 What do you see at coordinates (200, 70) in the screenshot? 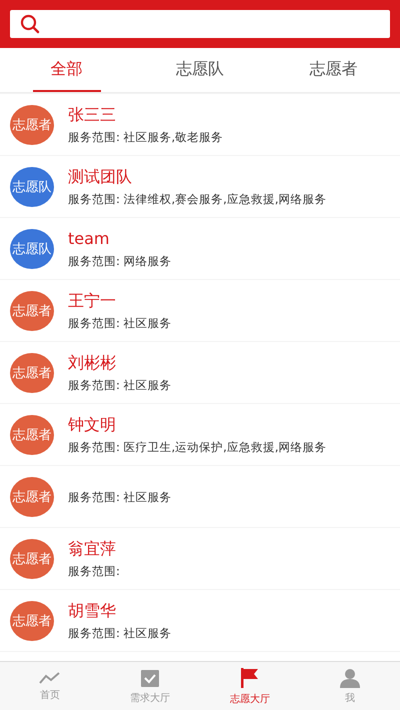
I see `tab: 志愿队` at bounding box center [200, 70].